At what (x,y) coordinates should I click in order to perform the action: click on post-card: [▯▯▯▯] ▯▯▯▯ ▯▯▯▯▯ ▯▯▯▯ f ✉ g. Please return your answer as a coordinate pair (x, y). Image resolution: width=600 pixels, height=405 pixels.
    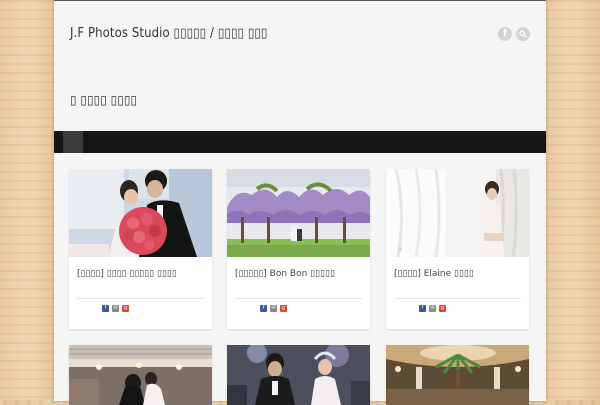
    Looking at the image, I should click on (140, 249).